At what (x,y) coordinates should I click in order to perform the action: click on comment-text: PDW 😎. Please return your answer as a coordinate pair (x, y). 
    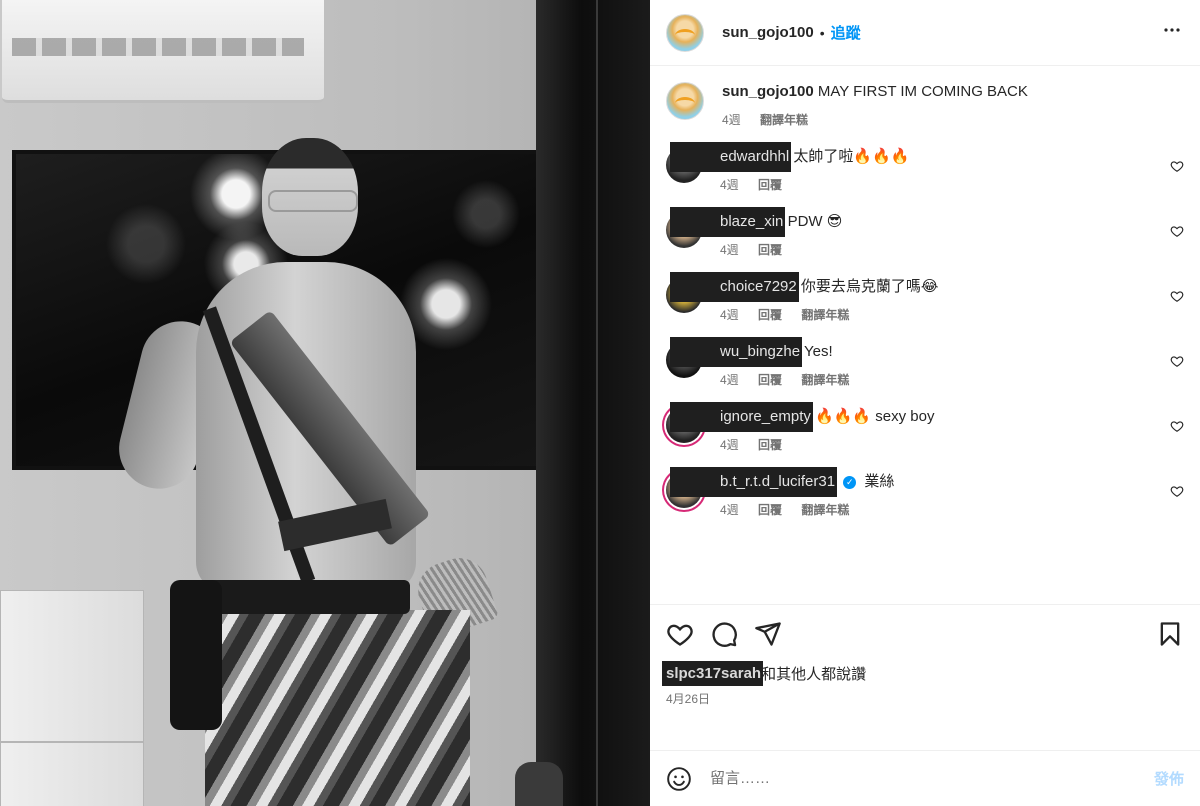
    Looking at the image, I should click on (815, 221).